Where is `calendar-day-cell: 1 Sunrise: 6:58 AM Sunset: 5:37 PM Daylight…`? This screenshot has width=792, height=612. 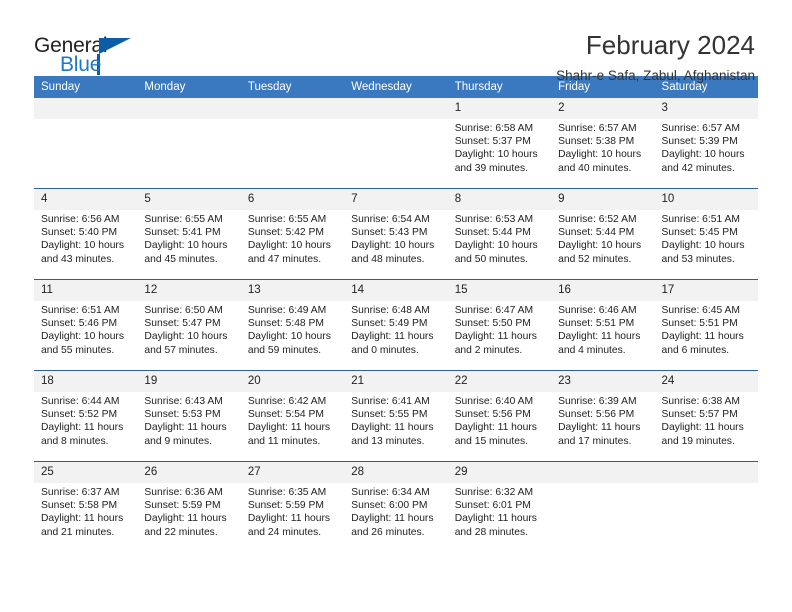
calendar-day-cell: 1 Sunrise: 6:58 AM Sunset: 5:37 PM Daylight… is located at coordinates (499, 143).